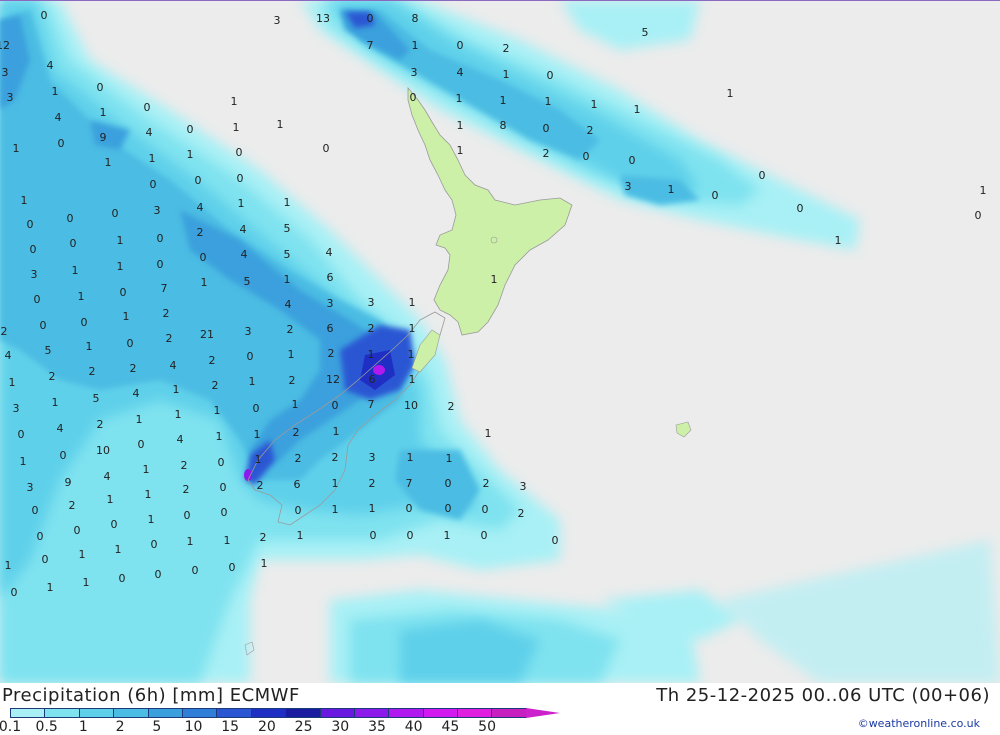 Image resolution: width=1000 pixels, height=735 pixels. Describe the element at coordinates (919, 723) in the screenshot. I see `credit-link: ©weatheronline.co.uk` at that location.